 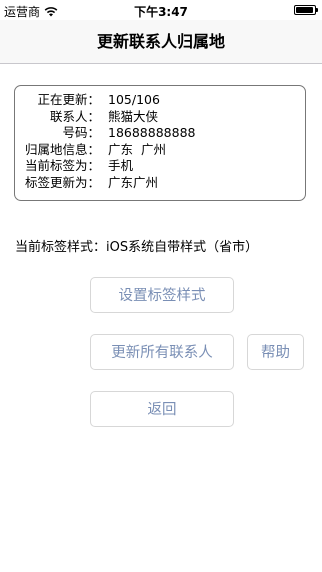 I want to click on number-label: 号码：, so click(x=81, y=132).